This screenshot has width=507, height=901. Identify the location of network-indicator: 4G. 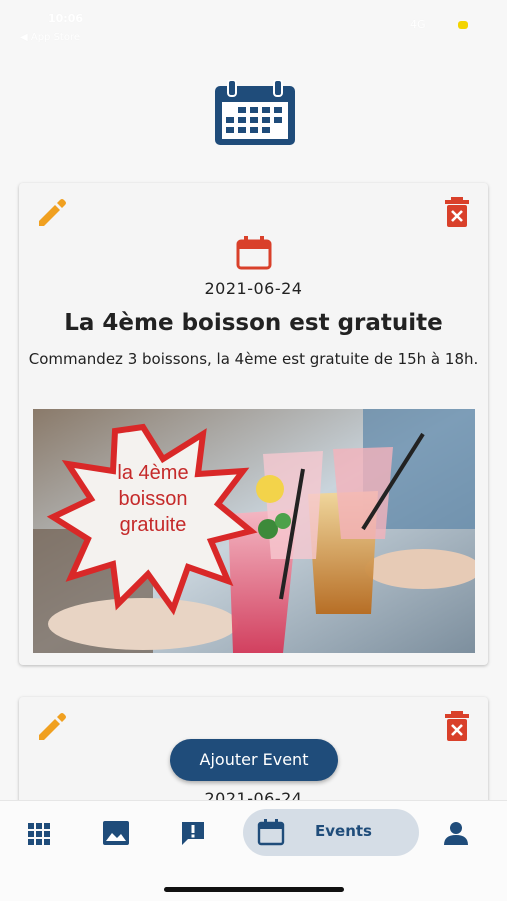
(418, 24).